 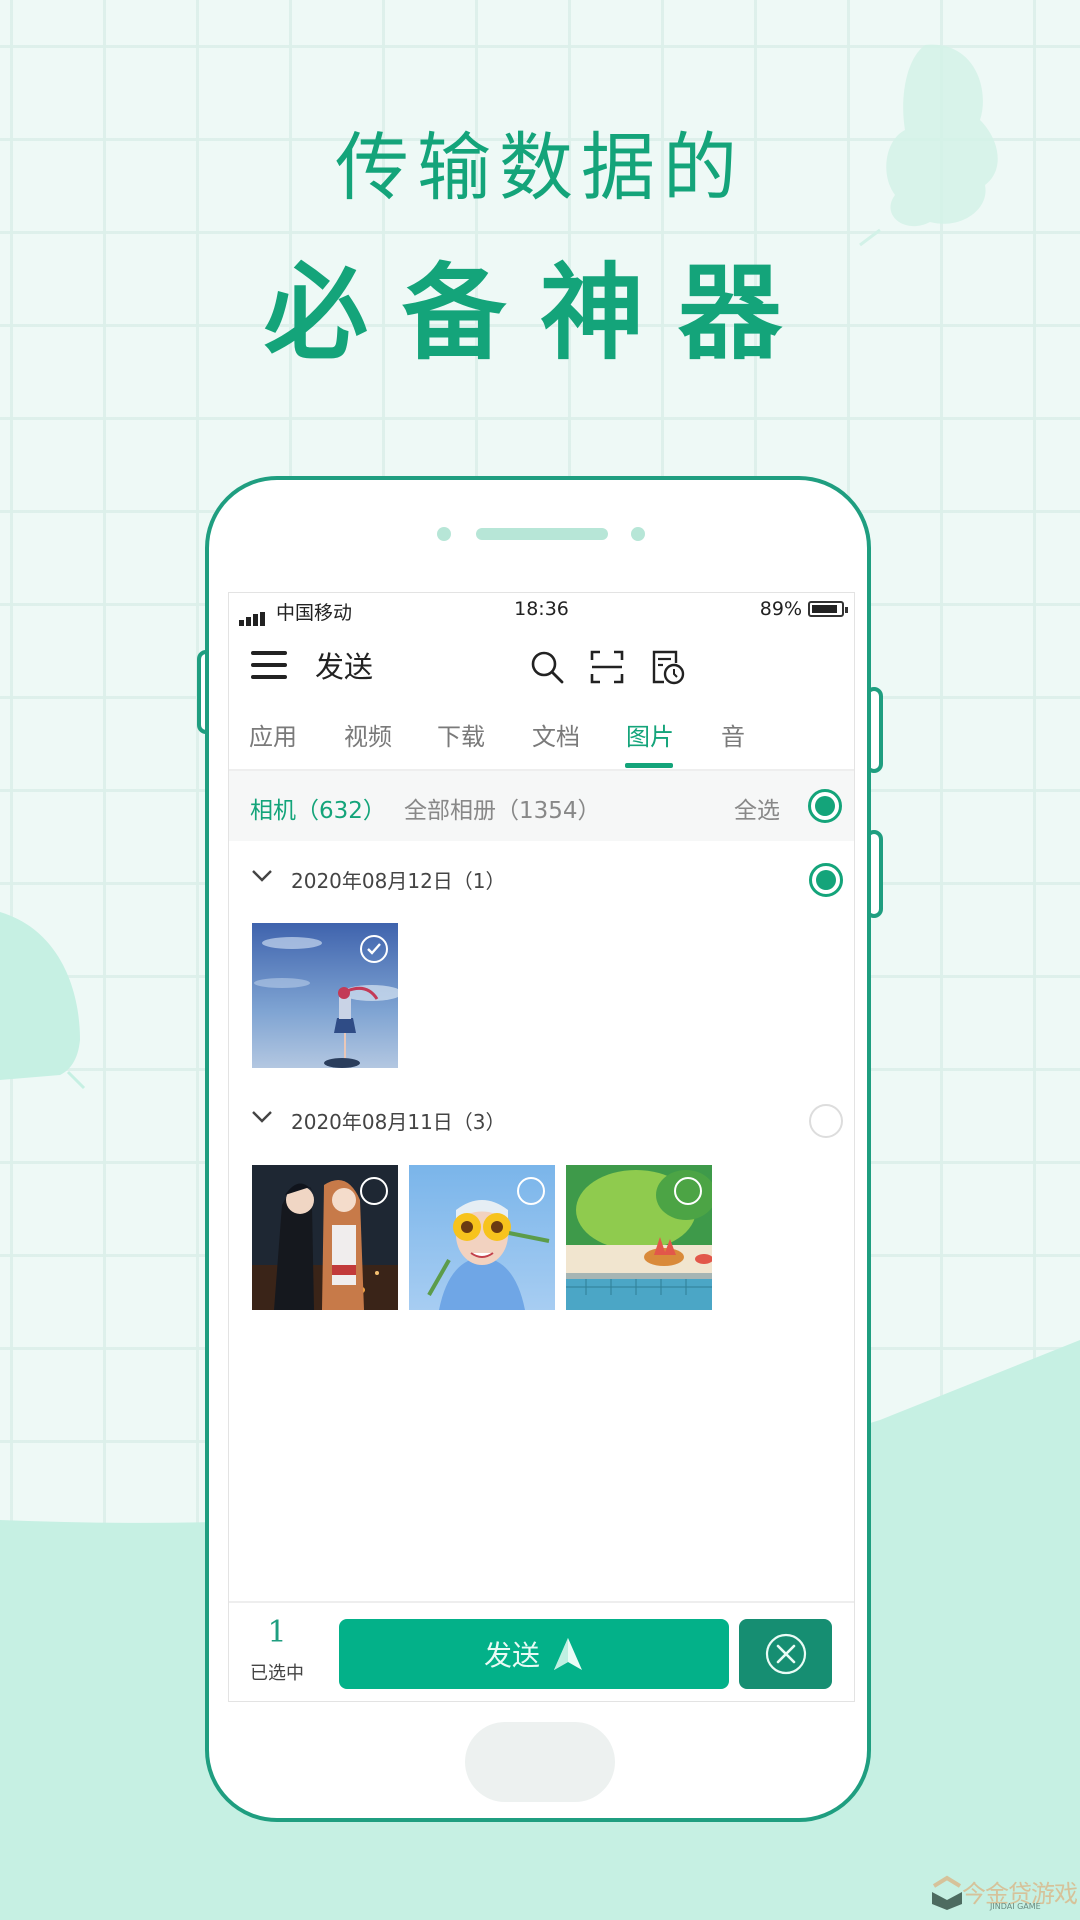 I want to click on phone-home-button, so click(x=540, y=1762).